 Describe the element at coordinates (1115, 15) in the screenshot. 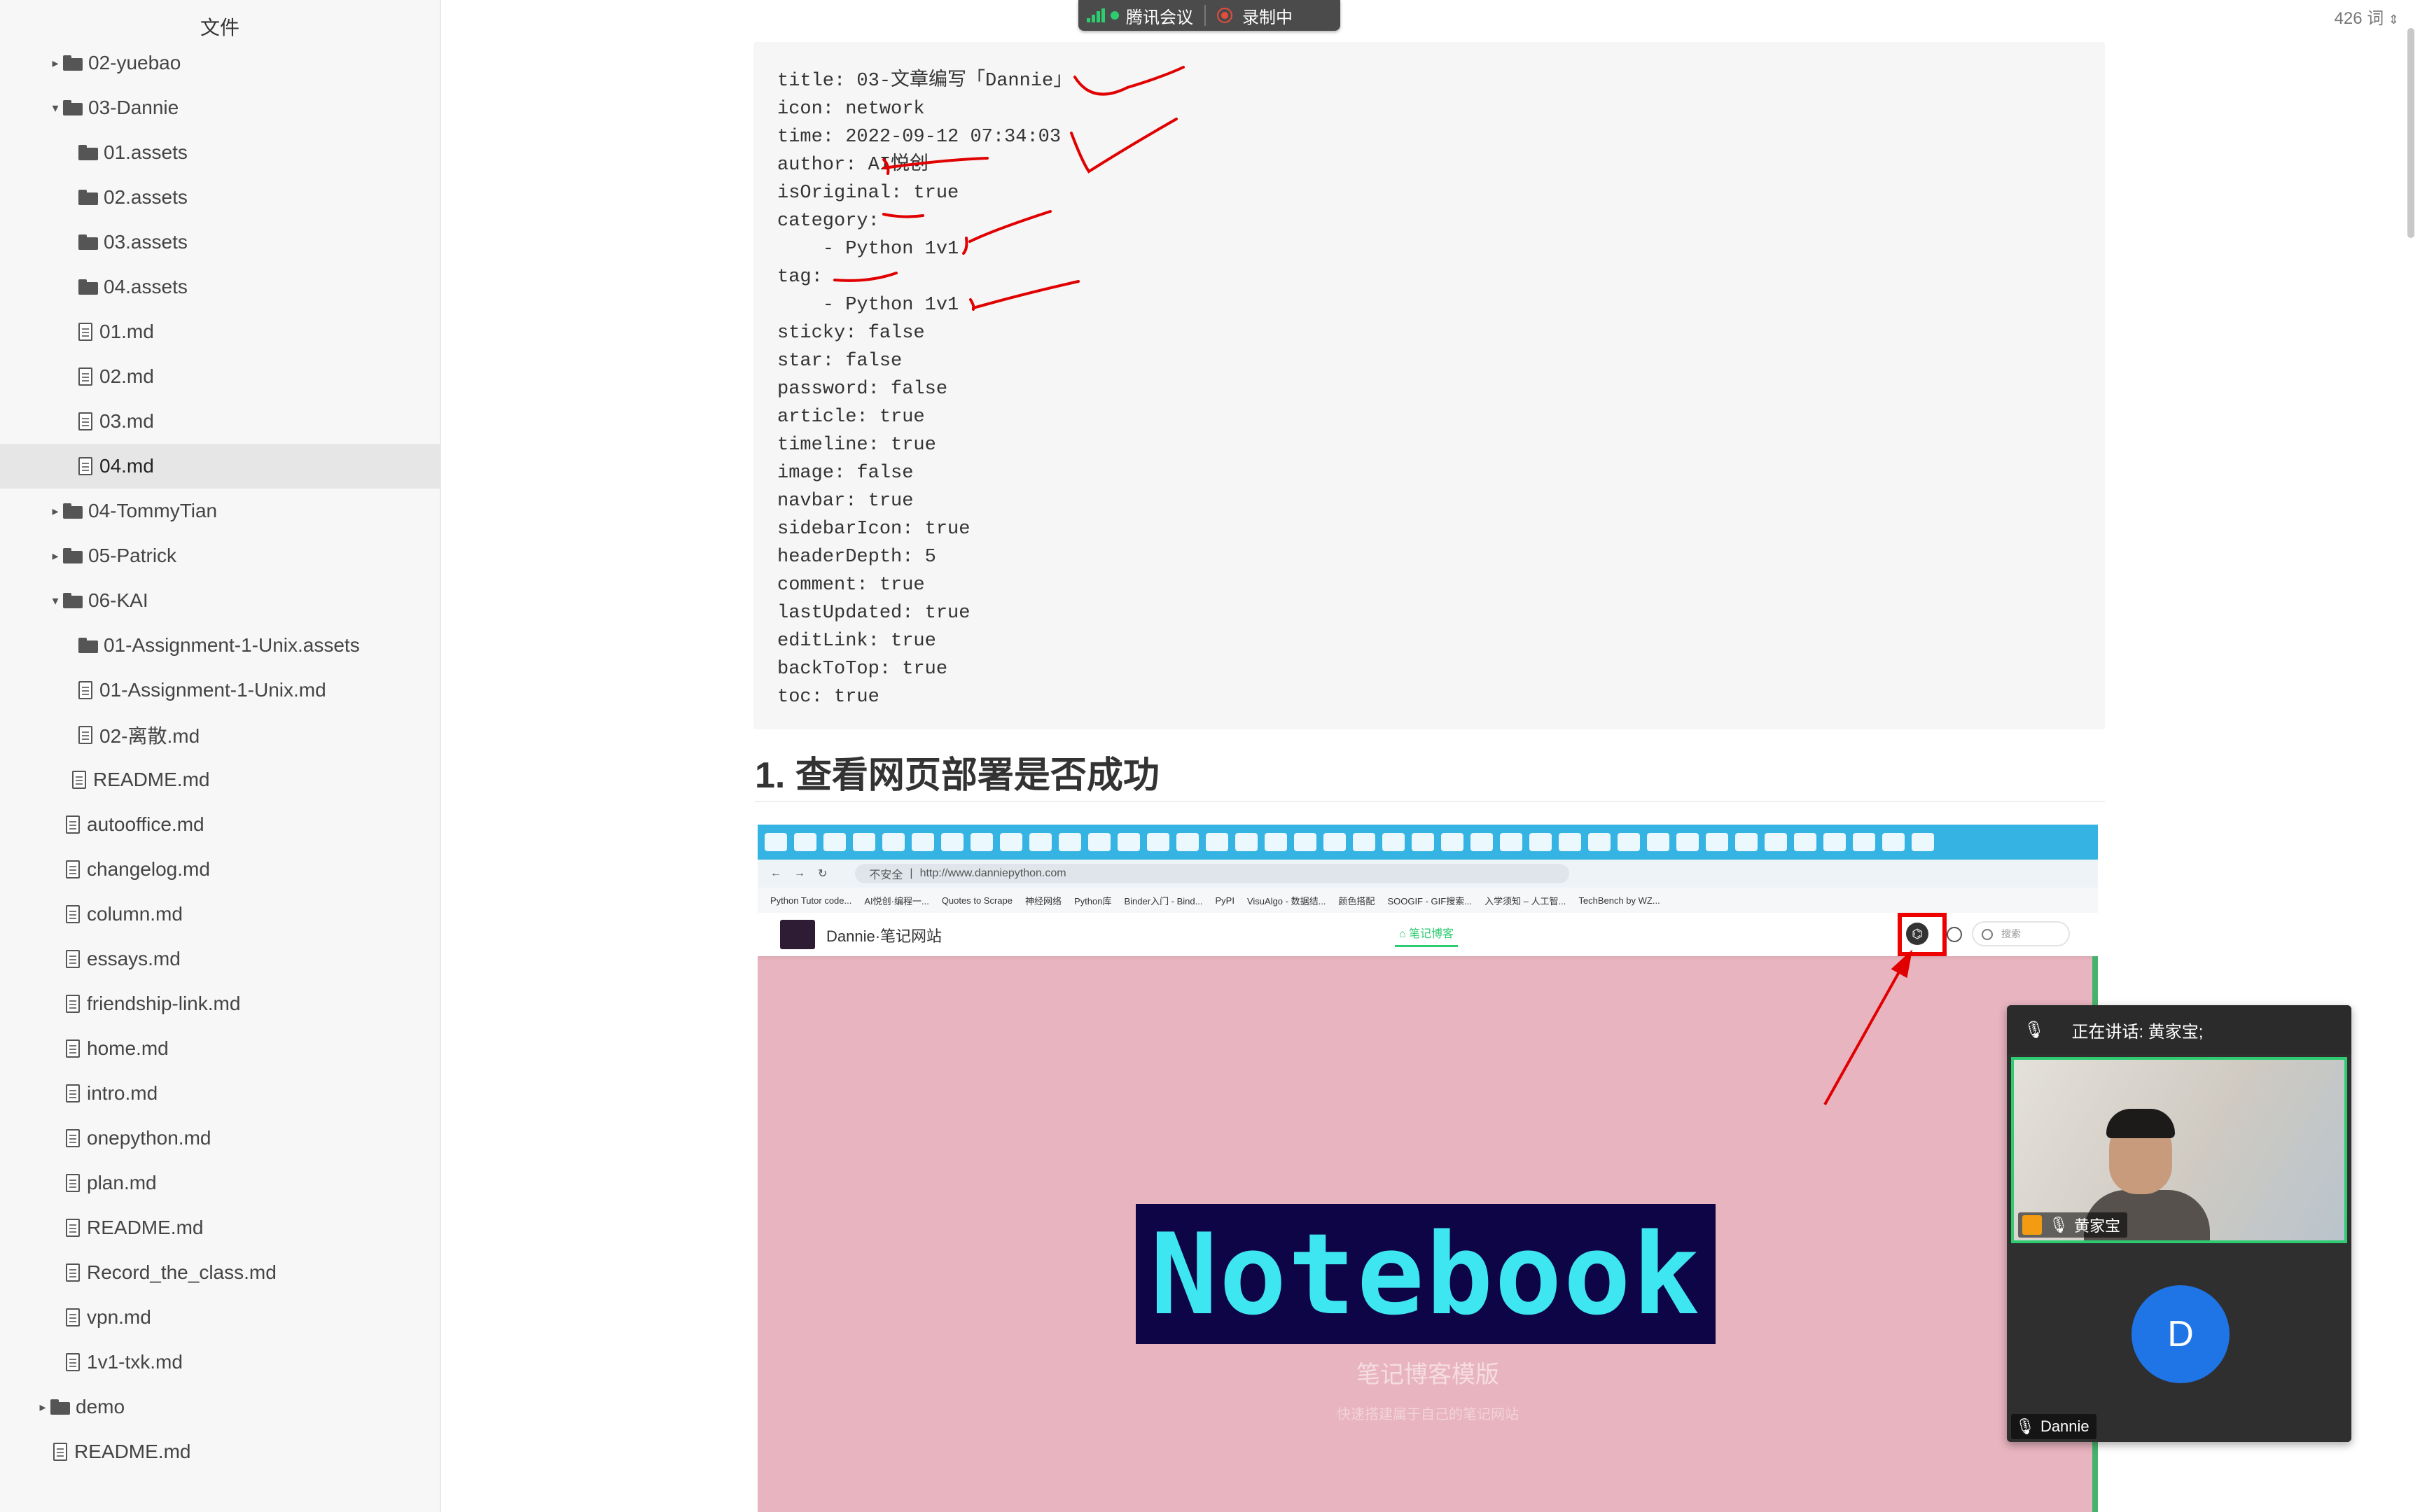

I see `status-dot-icon` at that location.